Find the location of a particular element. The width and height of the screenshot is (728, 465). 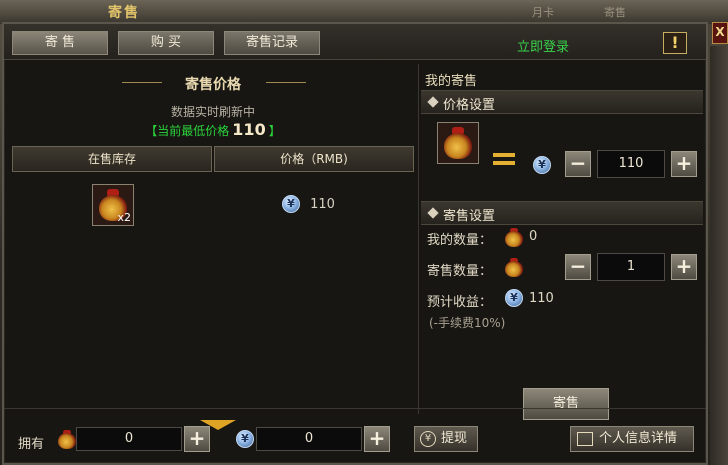

sell-quantity-input: 1 is located at coordinates (631, 267).